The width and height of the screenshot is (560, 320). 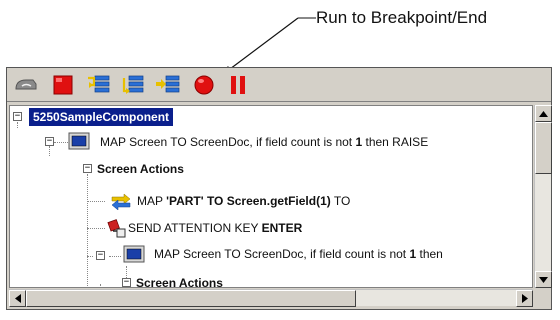 What do you see at coordinates (49, 141) in the screenshot?
I see `expander-map-node: −` at bounding box center [49, 141].